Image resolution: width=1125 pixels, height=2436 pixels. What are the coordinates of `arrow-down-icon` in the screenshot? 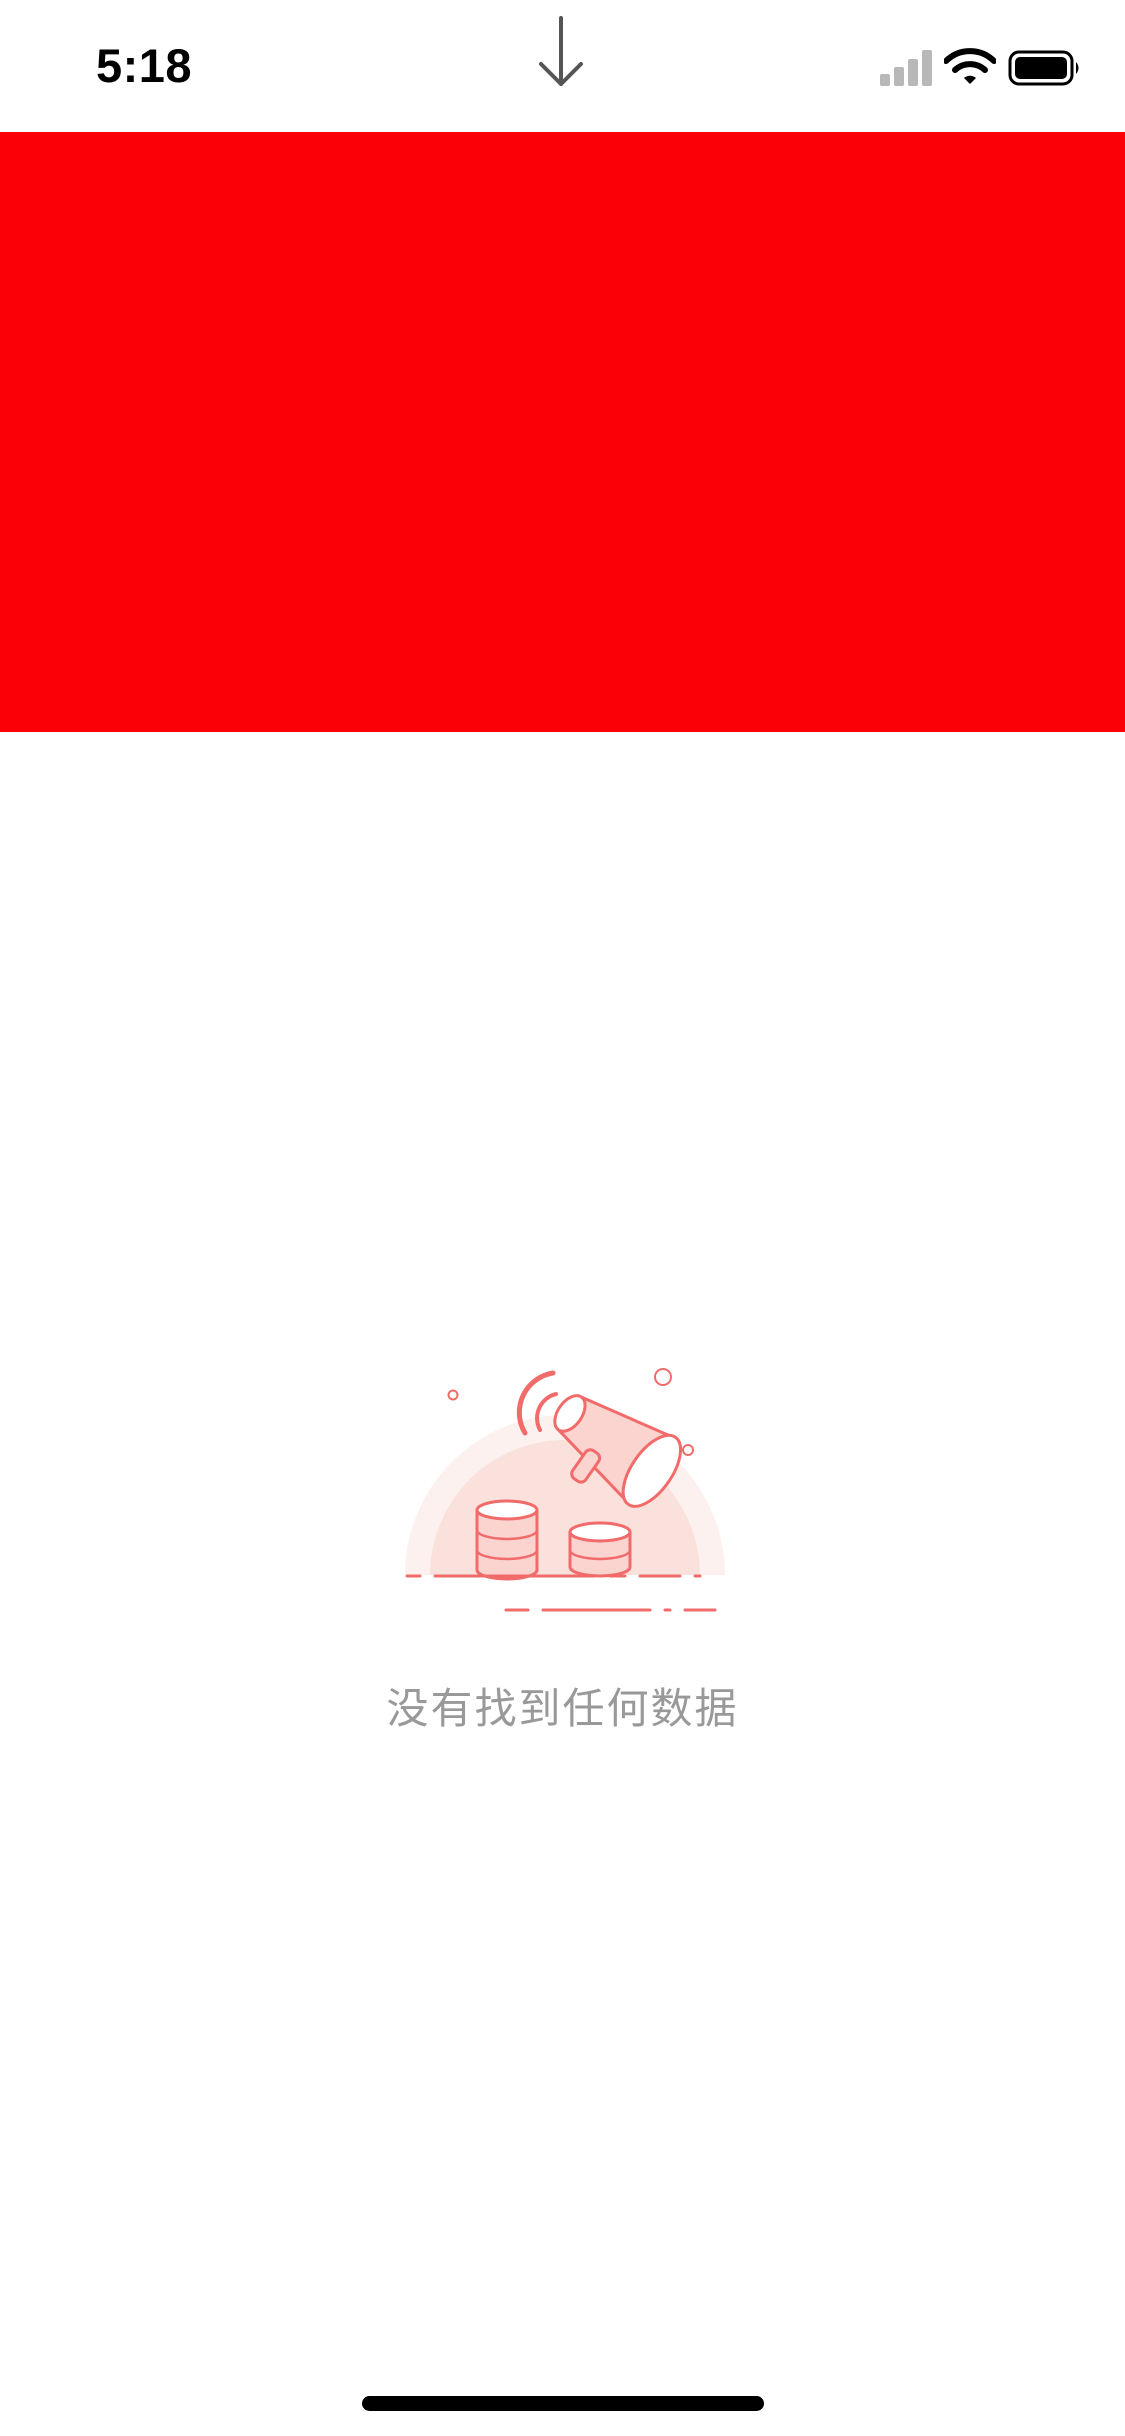 It's located at (561, 51).